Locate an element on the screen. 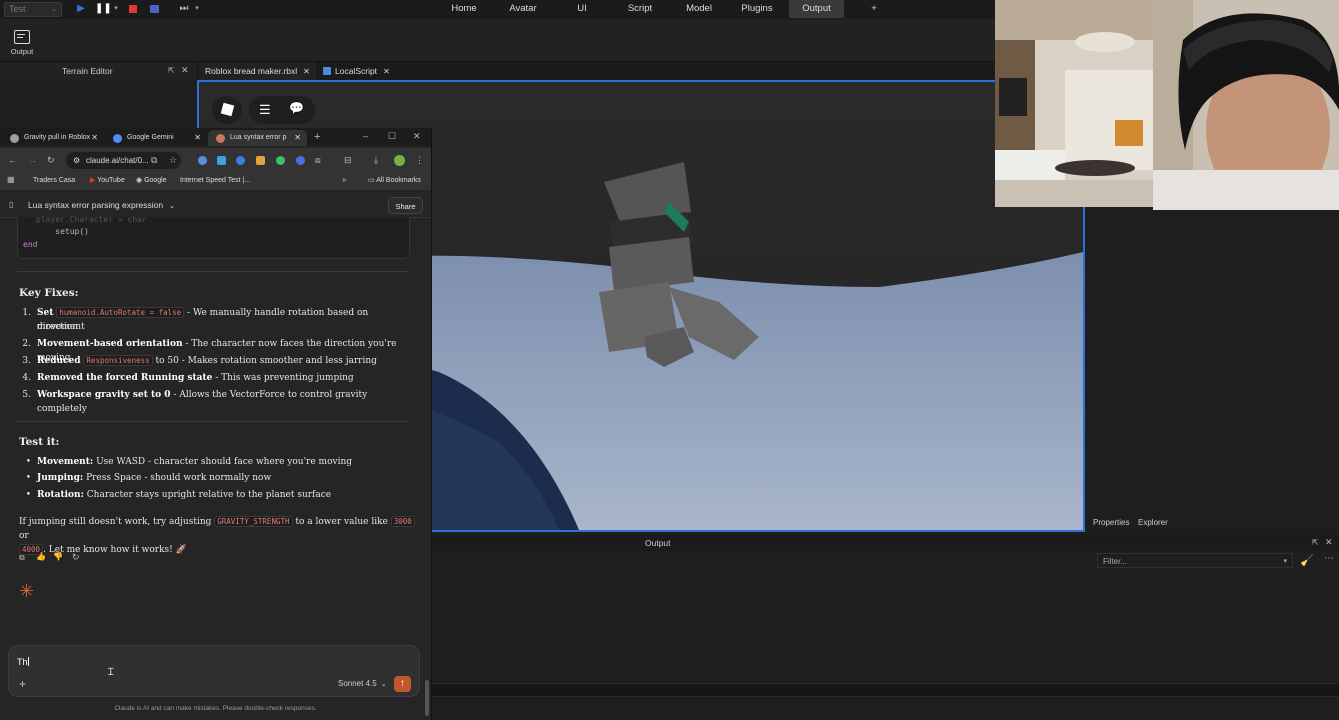 This screenshot has width=1339, height=720. tab-home: Home is located at coordinates (464, 9).